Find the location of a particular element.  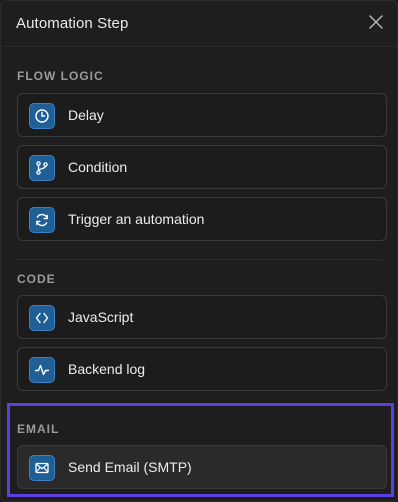

step-item-delay: Delay is located at coordinates (202, 115).